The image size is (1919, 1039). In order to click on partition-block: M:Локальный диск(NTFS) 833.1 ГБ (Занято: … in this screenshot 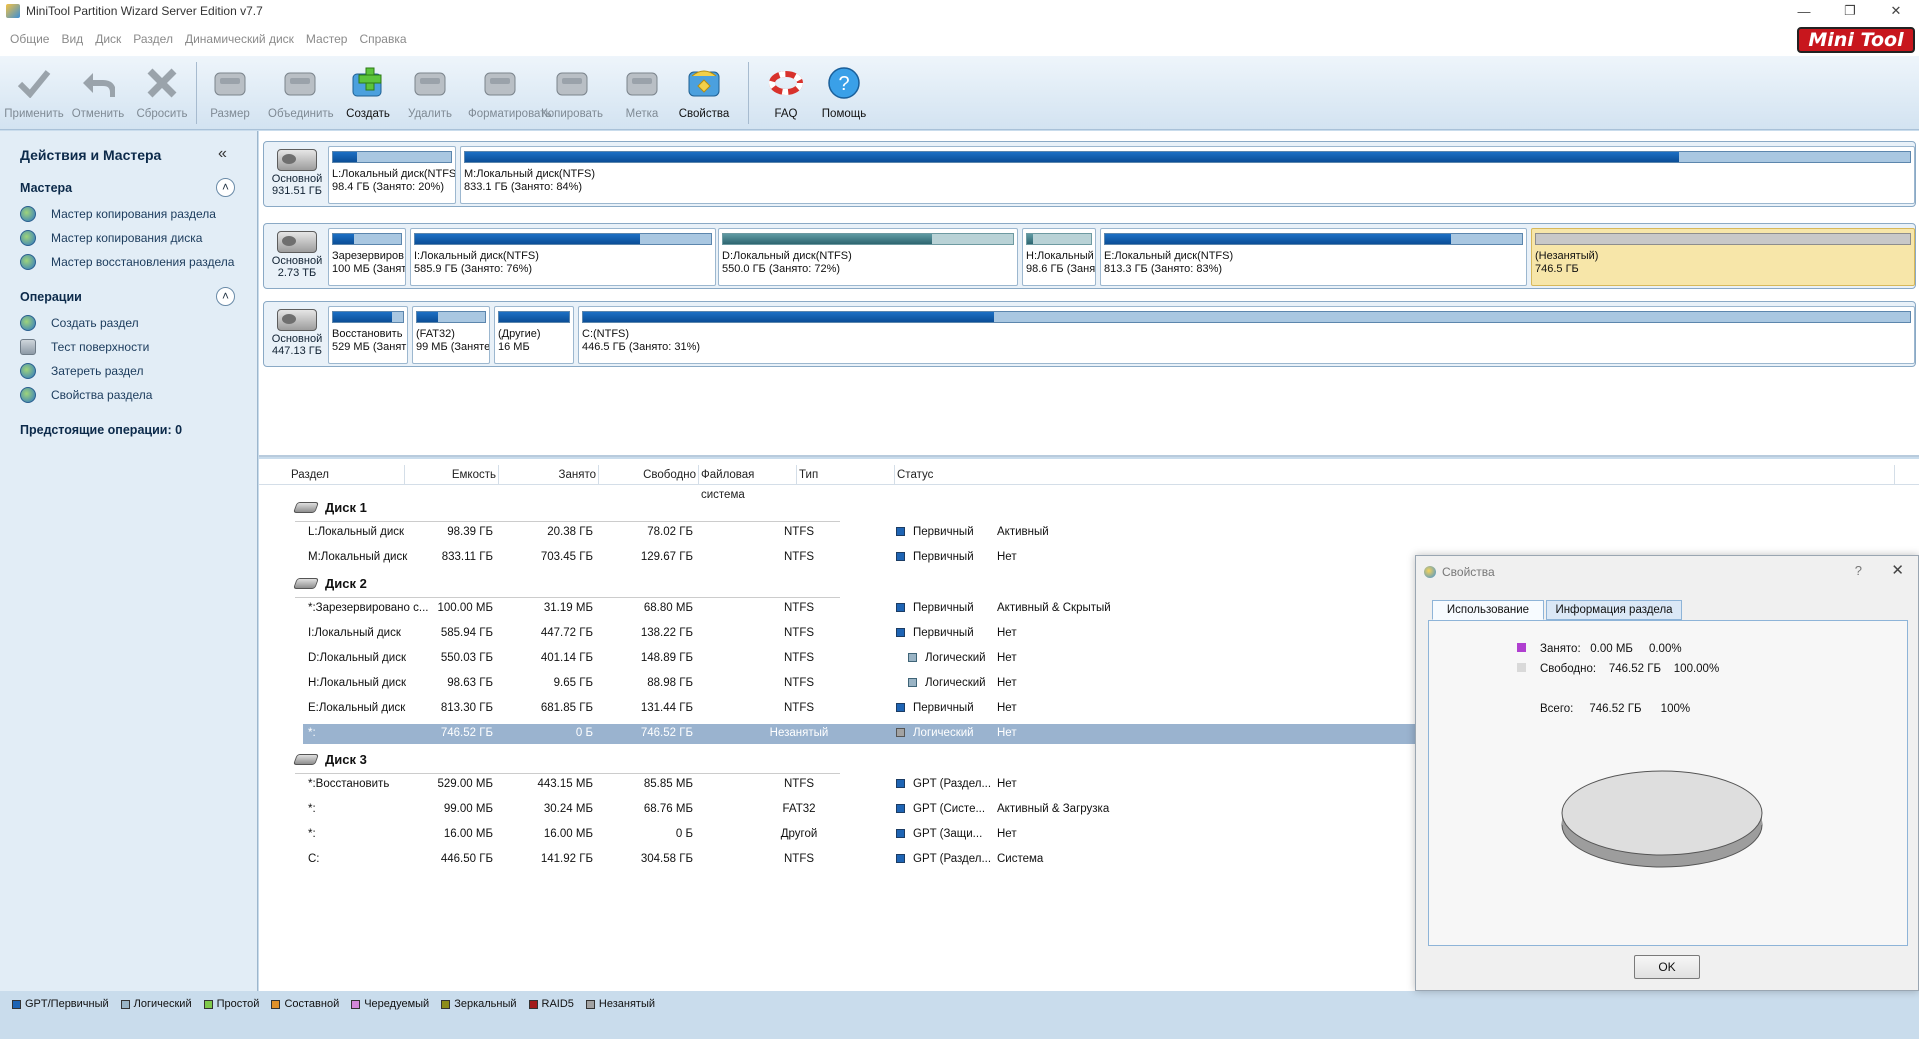, I will do `click(1187, 175)`.